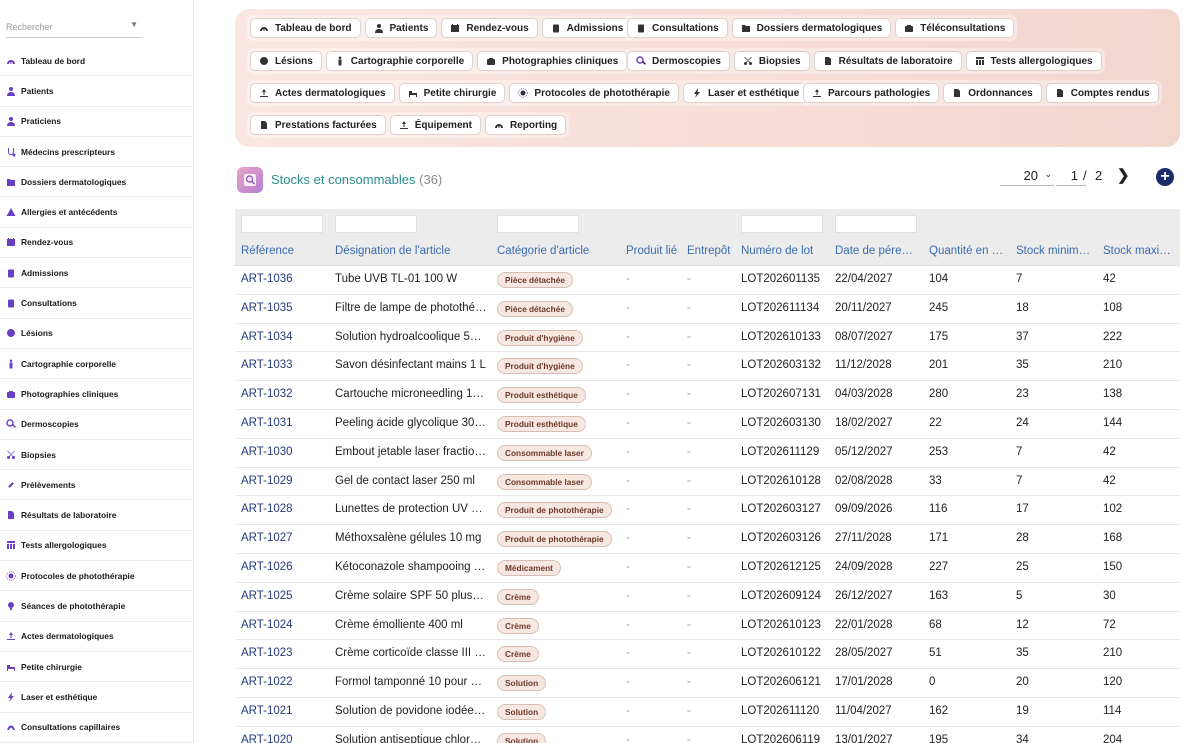 Image resolution: width=1200 pixels, height=743 pixels. Describe the element at coordinates (285, 308) in the screenshot. I see `reference-link: ART-1035` at that location.